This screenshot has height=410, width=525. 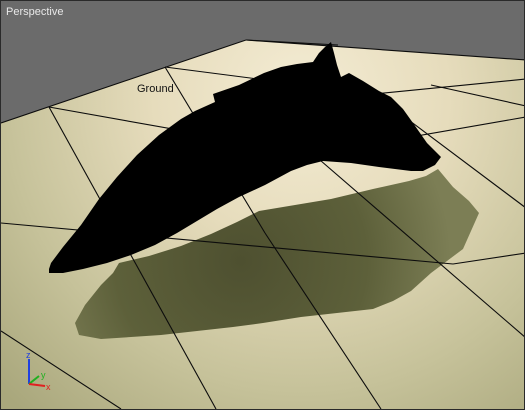 I want to click on axis-x-line, so click(x=37, y=385).